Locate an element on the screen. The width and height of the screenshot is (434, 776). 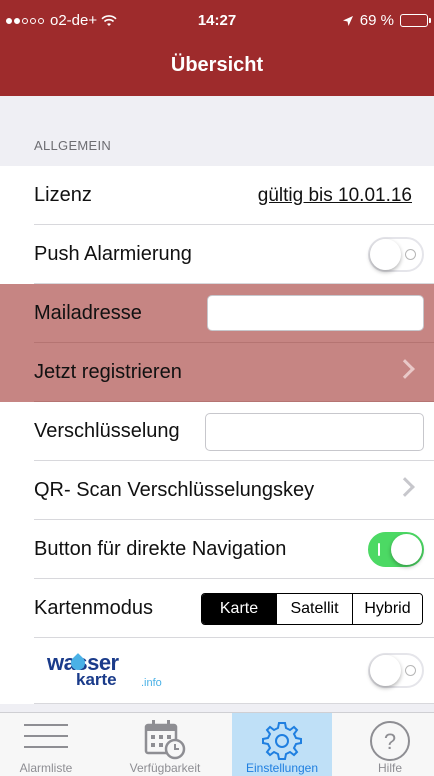
page-title: Übersicht is located at coordinates (217, 65).